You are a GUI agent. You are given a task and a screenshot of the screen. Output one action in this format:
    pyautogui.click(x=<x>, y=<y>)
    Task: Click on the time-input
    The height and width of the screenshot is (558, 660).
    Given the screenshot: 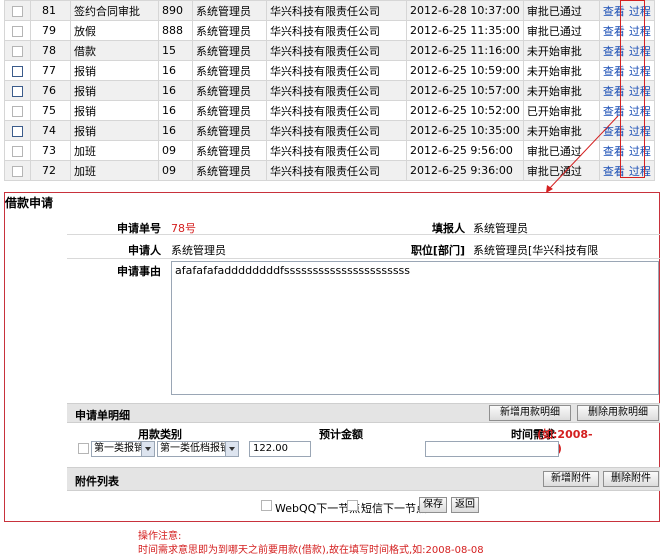 What is the action you would take?
    pyautogui.click(x=492, y=449)
    